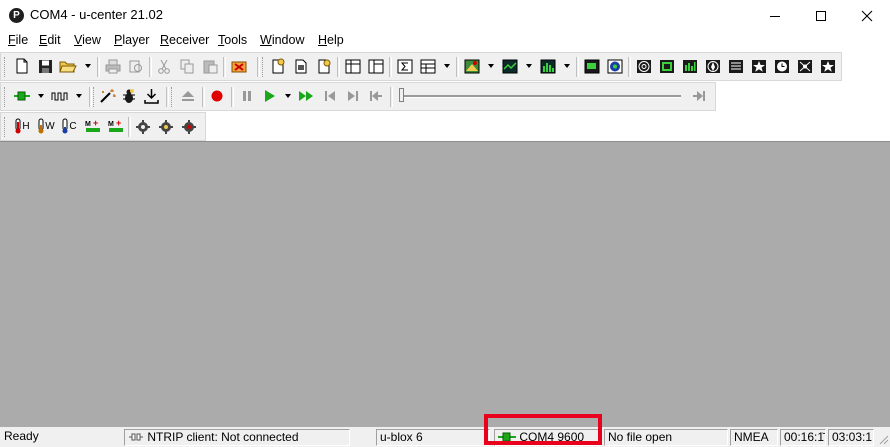 Image resolution: width=890 pixels, height=447 pixels. I want to click on cut-icon, so click(164, 66).